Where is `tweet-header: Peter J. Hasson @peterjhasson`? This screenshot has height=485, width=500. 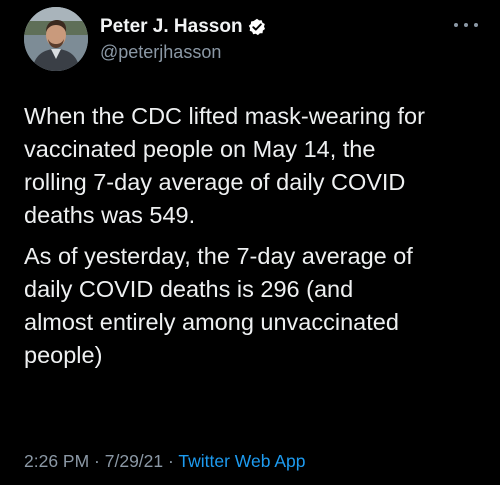
tweet-header: Peter J. Hasson @peterjhasson is located at coordinates (145, 39).